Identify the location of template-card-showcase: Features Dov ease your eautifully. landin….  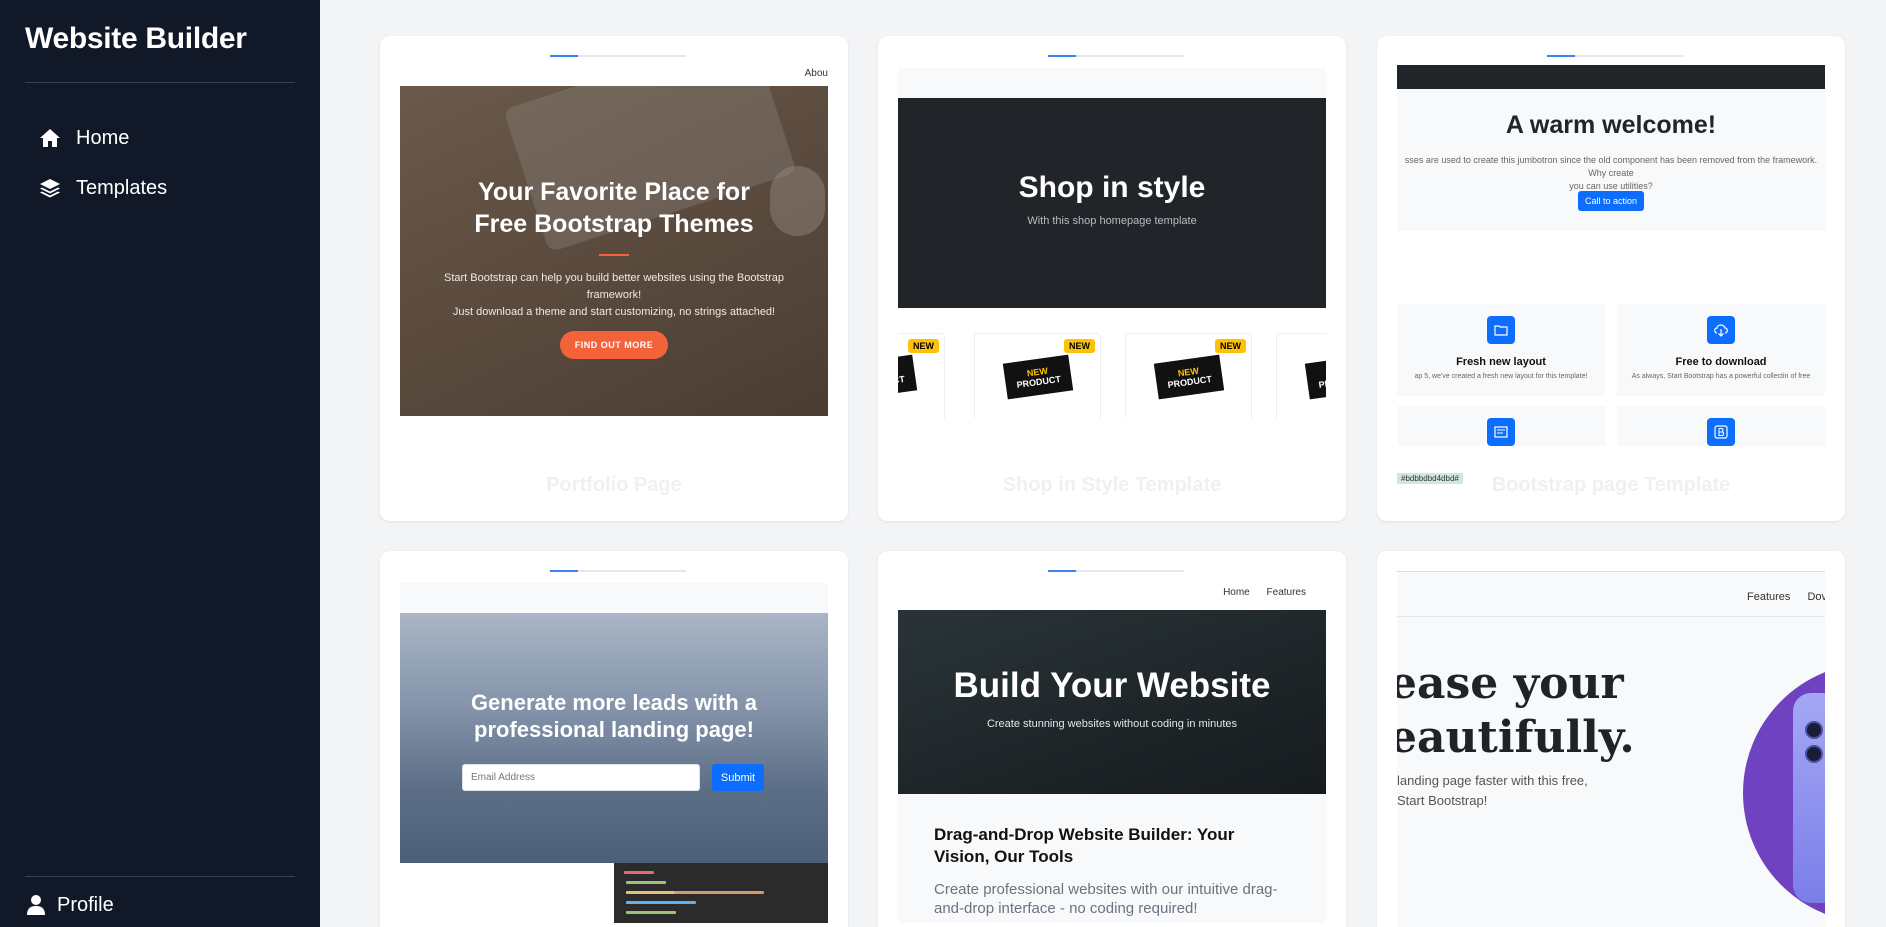
(1611, 739).